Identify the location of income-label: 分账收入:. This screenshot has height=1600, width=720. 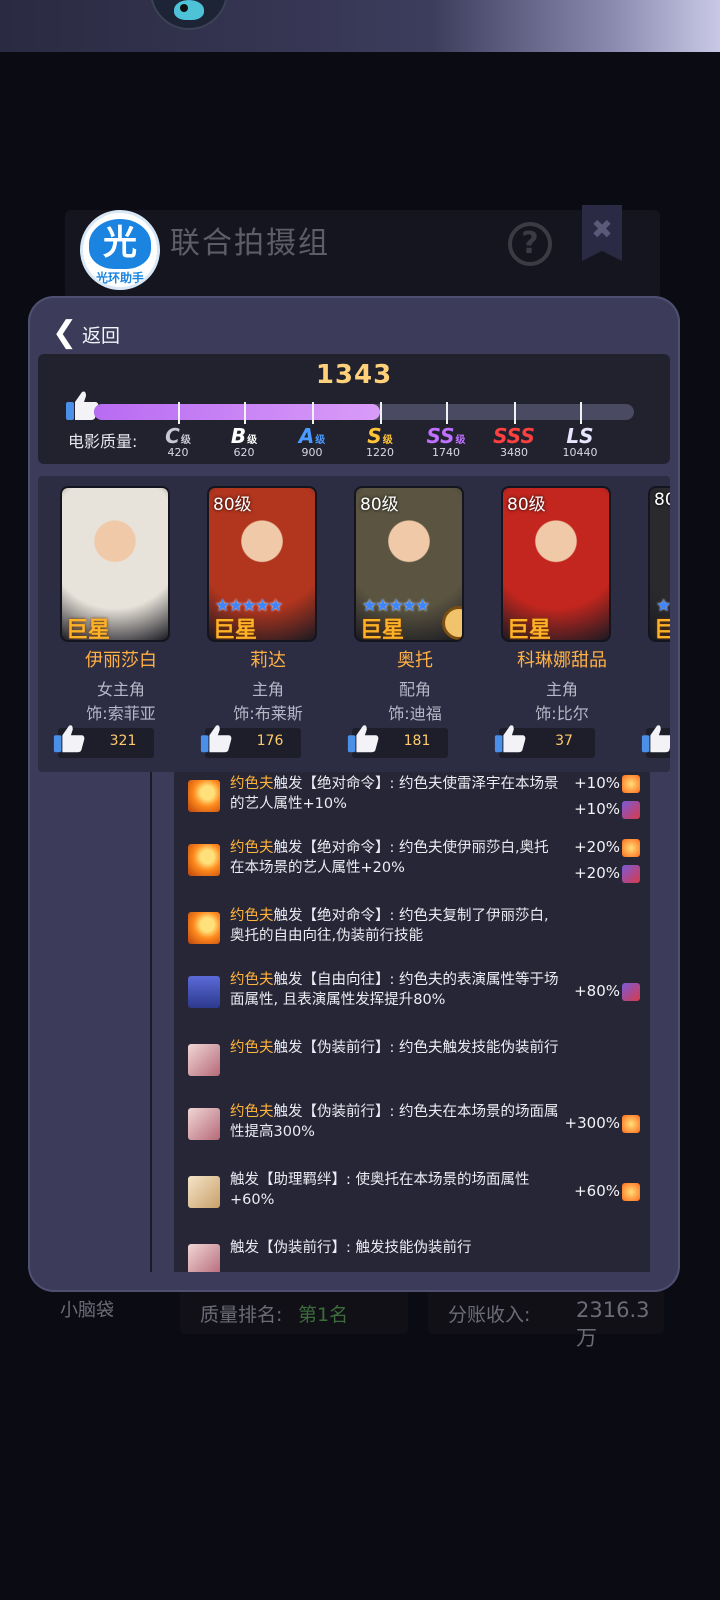
(489, 1315).